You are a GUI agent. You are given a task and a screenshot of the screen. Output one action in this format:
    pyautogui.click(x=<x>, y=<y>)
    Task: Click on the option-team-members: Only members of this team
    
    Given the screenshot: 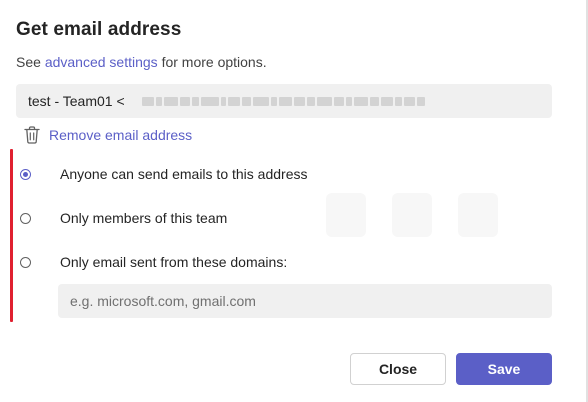 What is the action you would take?
    pyautogui.click(x=123, y=218)
    